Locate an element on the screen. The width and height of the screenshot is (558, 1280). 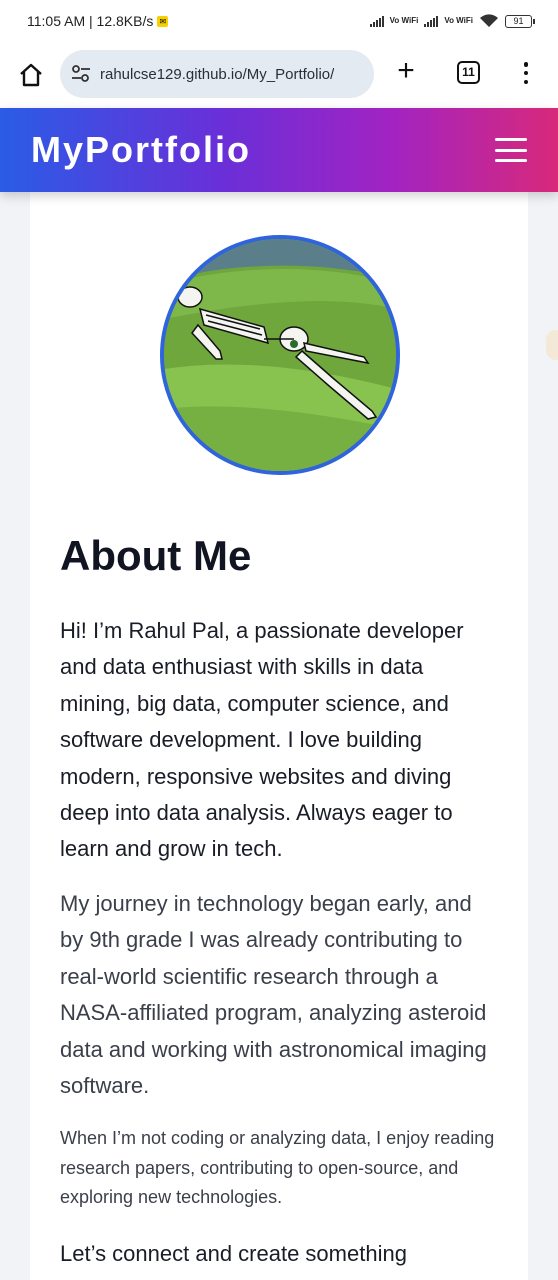
plus-icon: + is located at coordinates (406, 71).